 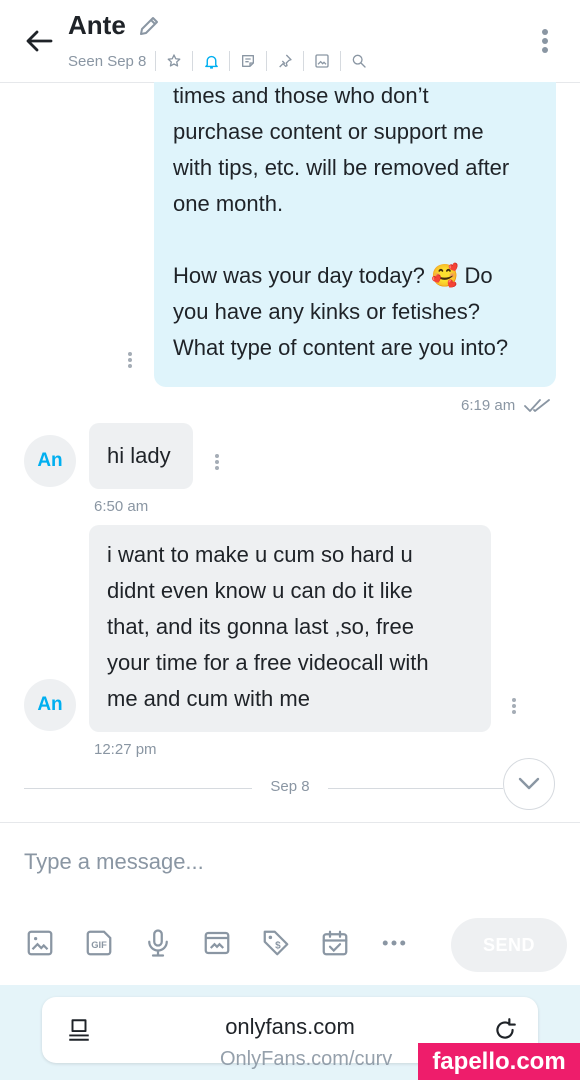 I want to click on chevron-down-icon, so click(x=529, y=783).